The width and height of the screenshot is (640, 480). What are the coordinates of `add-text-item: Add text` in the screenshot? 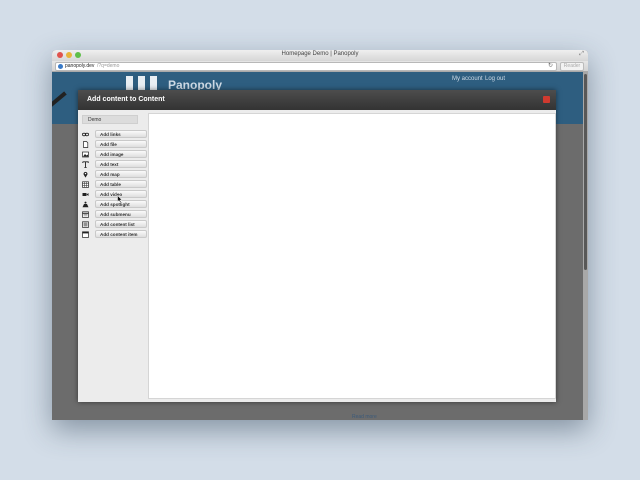 It's located at (115, 164).